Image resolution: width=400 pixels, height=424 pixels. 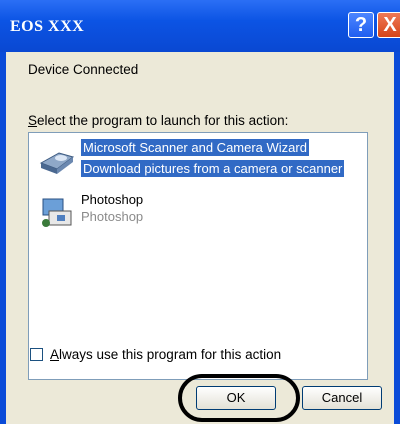 I want to click on program-name: Microsoft Scanner and Camera Wizard, so click(x=195, y=147).